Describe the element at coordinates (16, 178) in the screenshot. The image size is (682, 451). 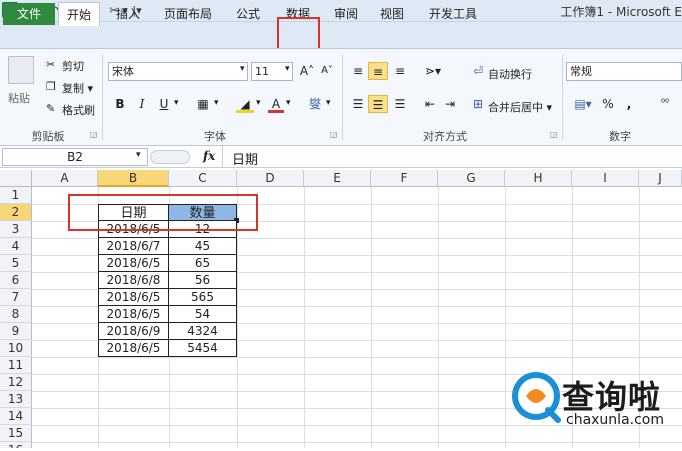
I see `select-all-corner` at that location.